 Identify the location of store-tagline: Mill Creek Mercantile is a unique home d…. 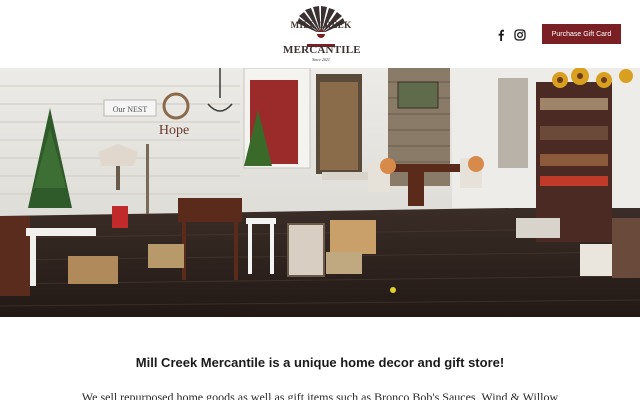
(320, 362).